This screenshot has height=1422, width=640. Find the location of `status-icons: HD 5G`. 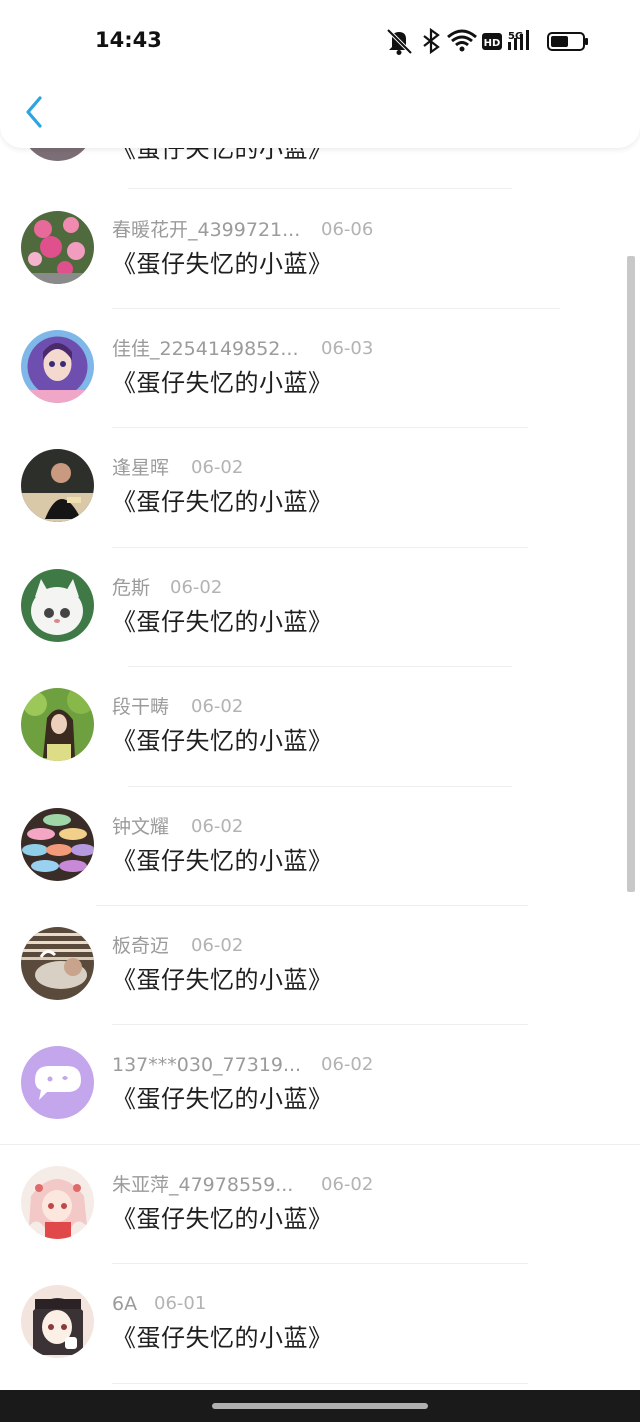

status-icons: HD 5G is located at coordinates (487, 41).